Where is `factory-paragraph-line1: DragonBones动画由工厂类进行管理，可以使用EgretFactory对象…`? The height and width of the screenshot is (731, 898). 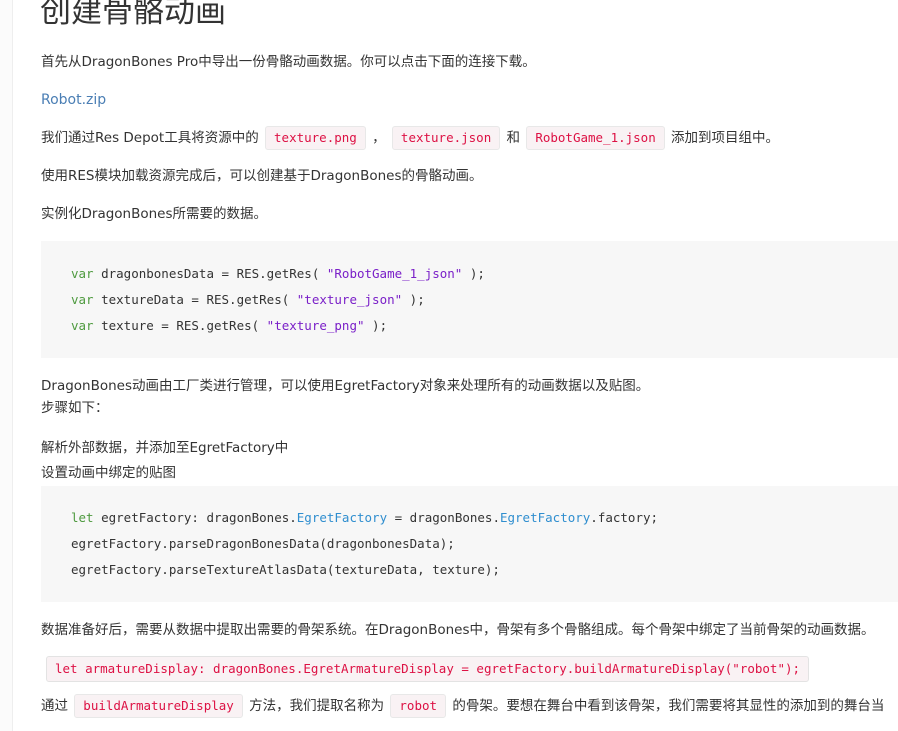 factory-paragraph-line1: DragonBones动画由工厂类进行管理，可以使用EgretFactory对象… is located at coordinates (345, 386).